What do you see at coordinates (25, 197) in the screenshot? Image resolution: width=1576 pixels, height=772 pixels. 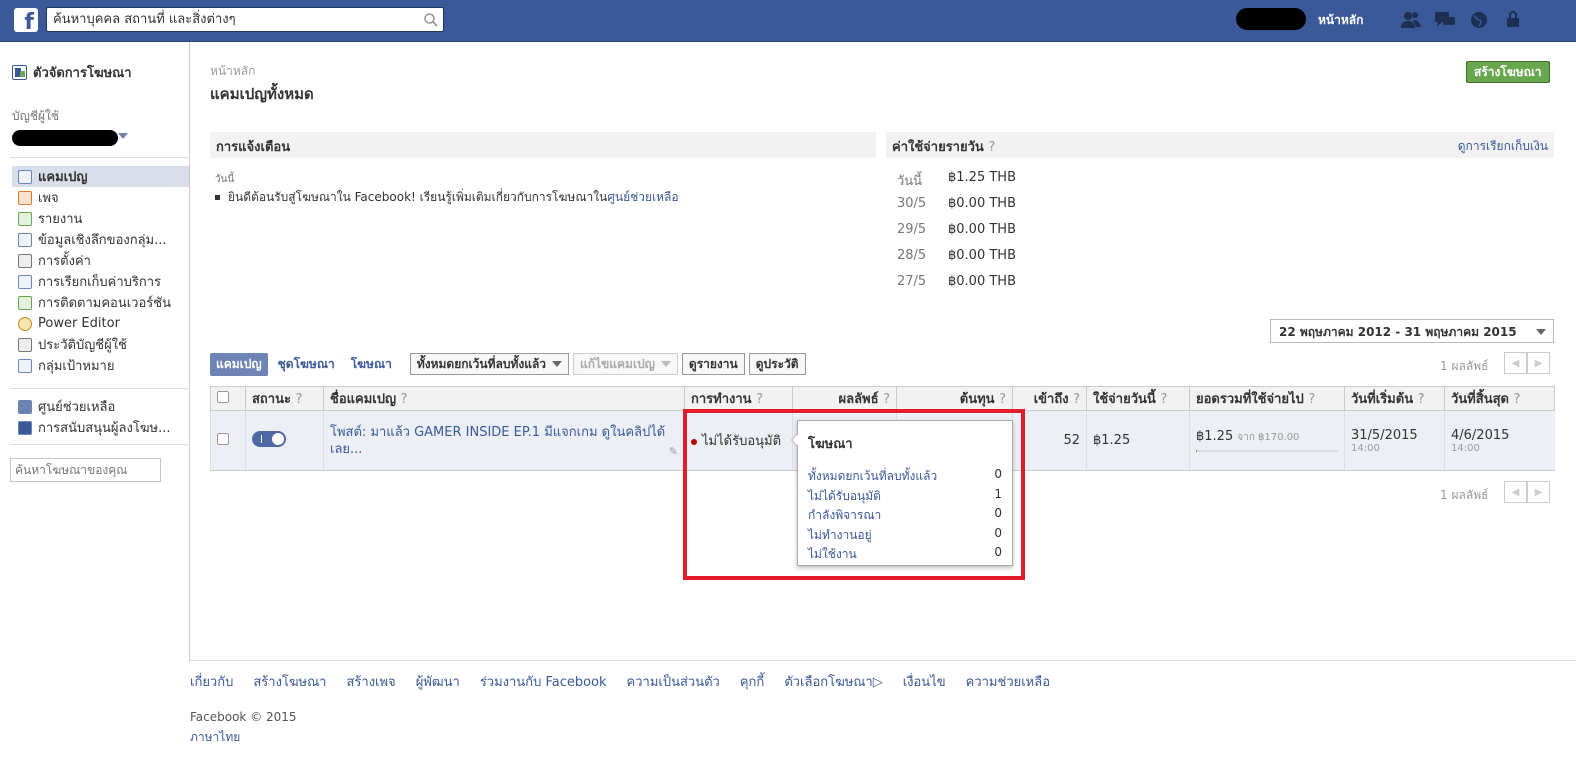 I see `pages-icon` at bounding box center [25, 197].